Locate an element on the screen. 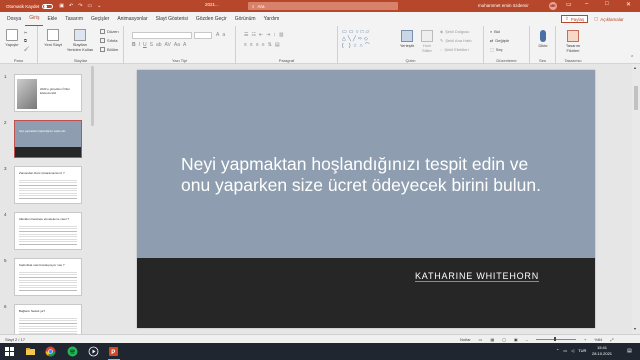  line-spacing-icon: ↕ is located at coordinates (274, 35).